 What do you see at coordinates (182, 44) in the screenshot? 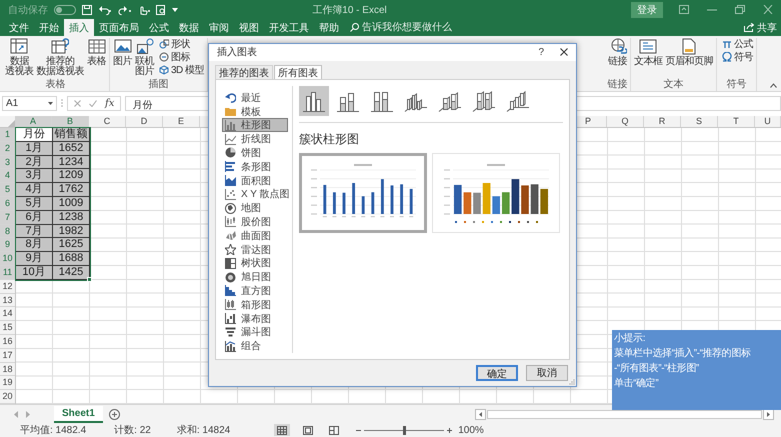
I see `ribbon-button: 形状` at bounding box center [182, 44].